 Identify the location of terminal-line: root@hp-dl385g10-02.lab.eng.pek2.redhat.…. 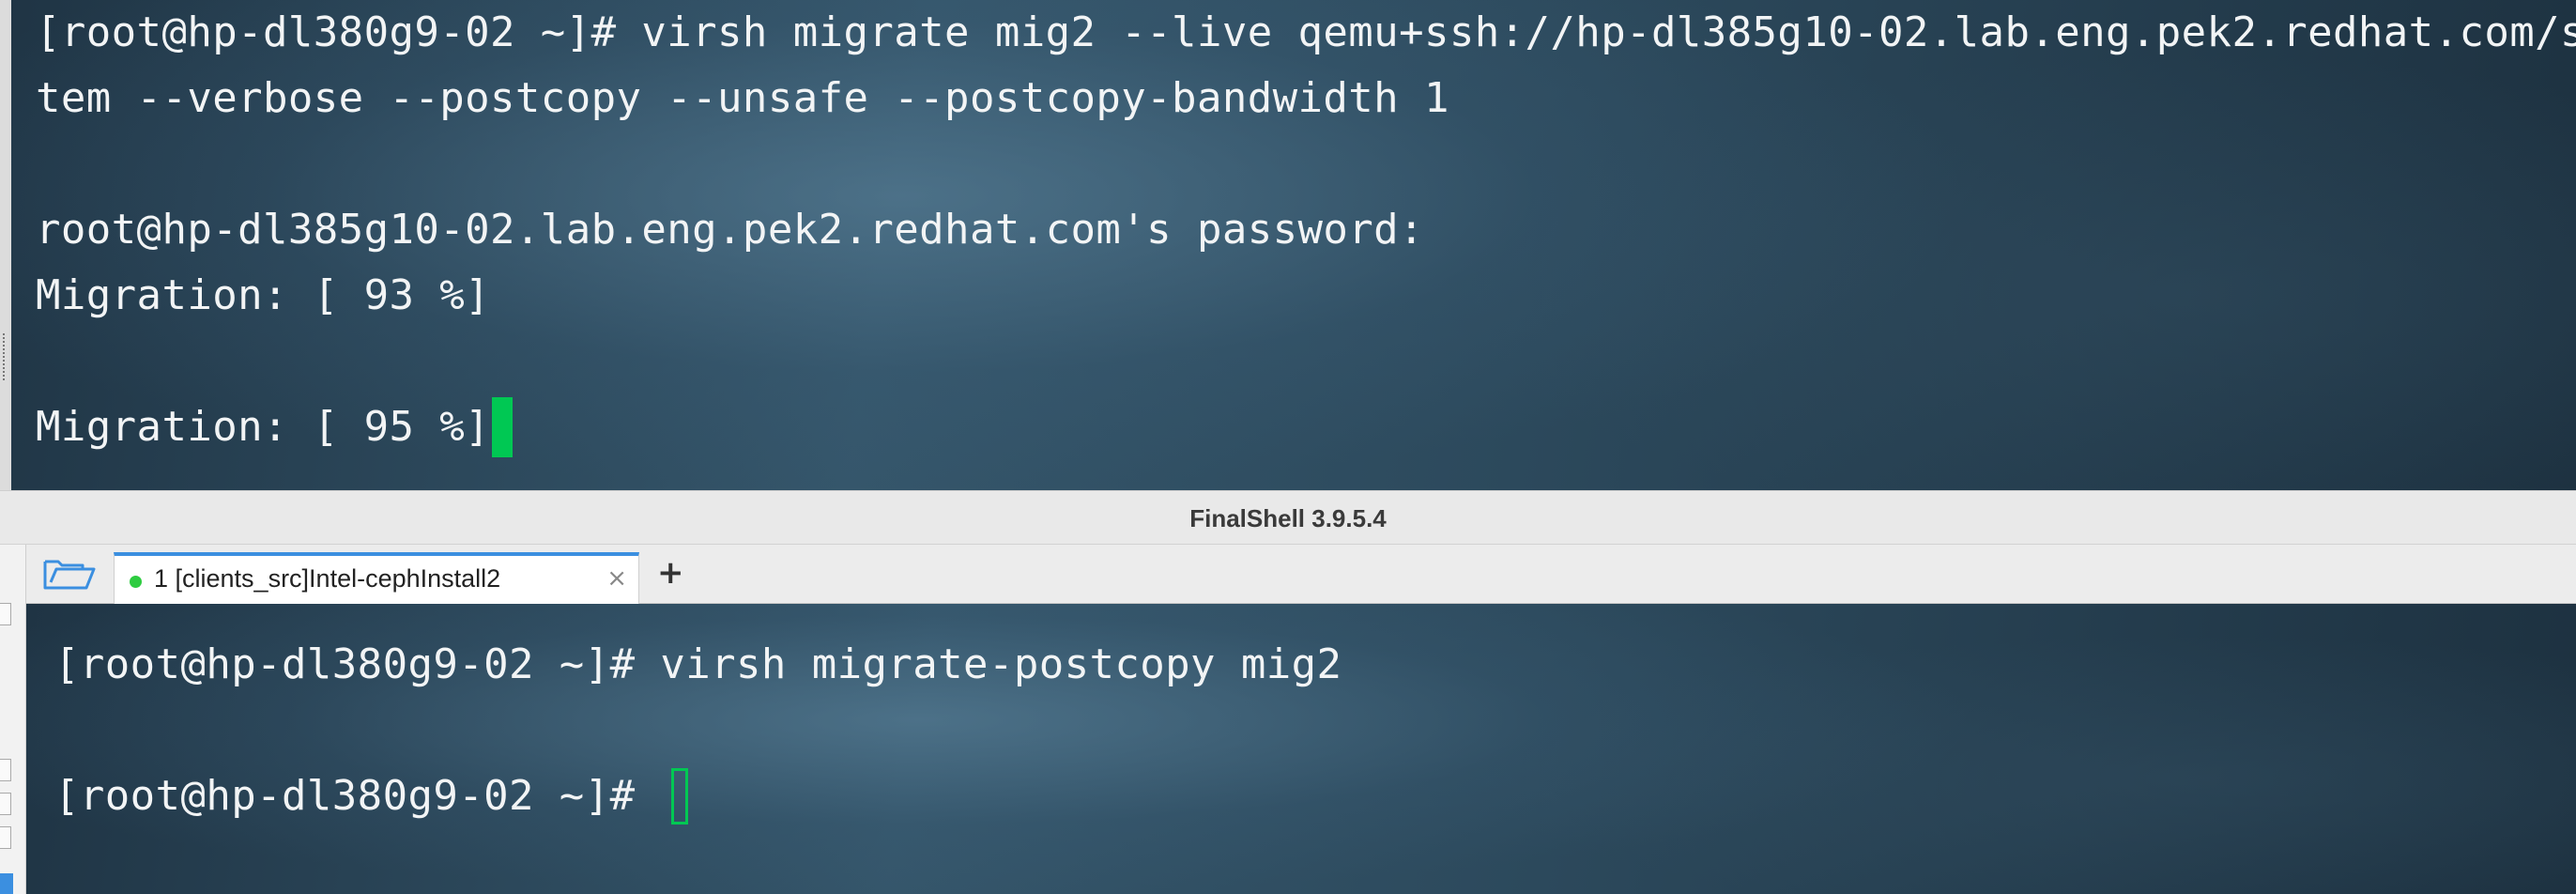
(730, 230).